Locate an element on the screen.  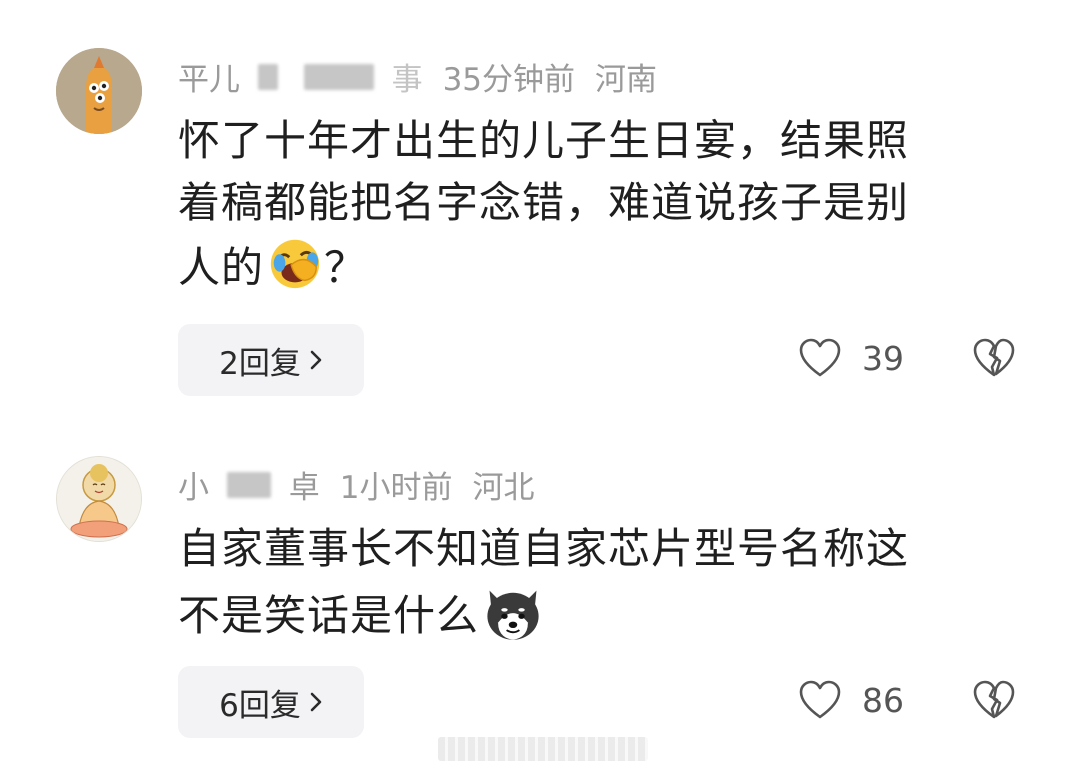
username-visible-end: 卓 is located at coordinates (304, 487).